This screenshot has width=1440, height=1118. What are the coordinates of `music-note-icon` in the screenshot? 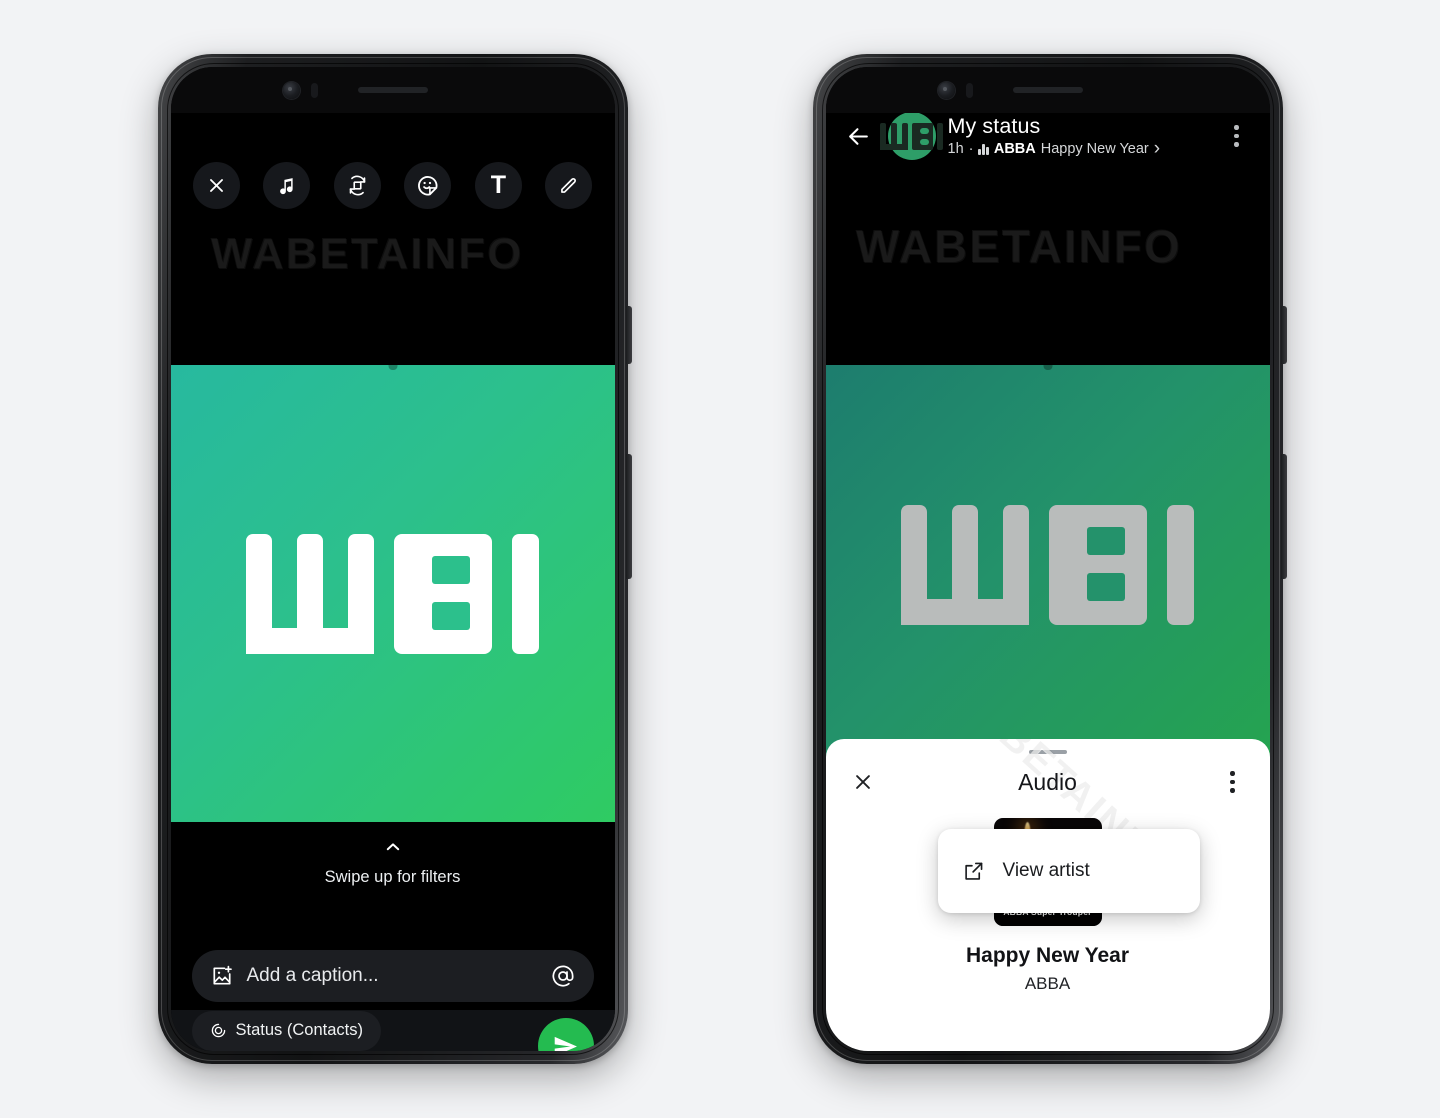 It's located at (286, 185).